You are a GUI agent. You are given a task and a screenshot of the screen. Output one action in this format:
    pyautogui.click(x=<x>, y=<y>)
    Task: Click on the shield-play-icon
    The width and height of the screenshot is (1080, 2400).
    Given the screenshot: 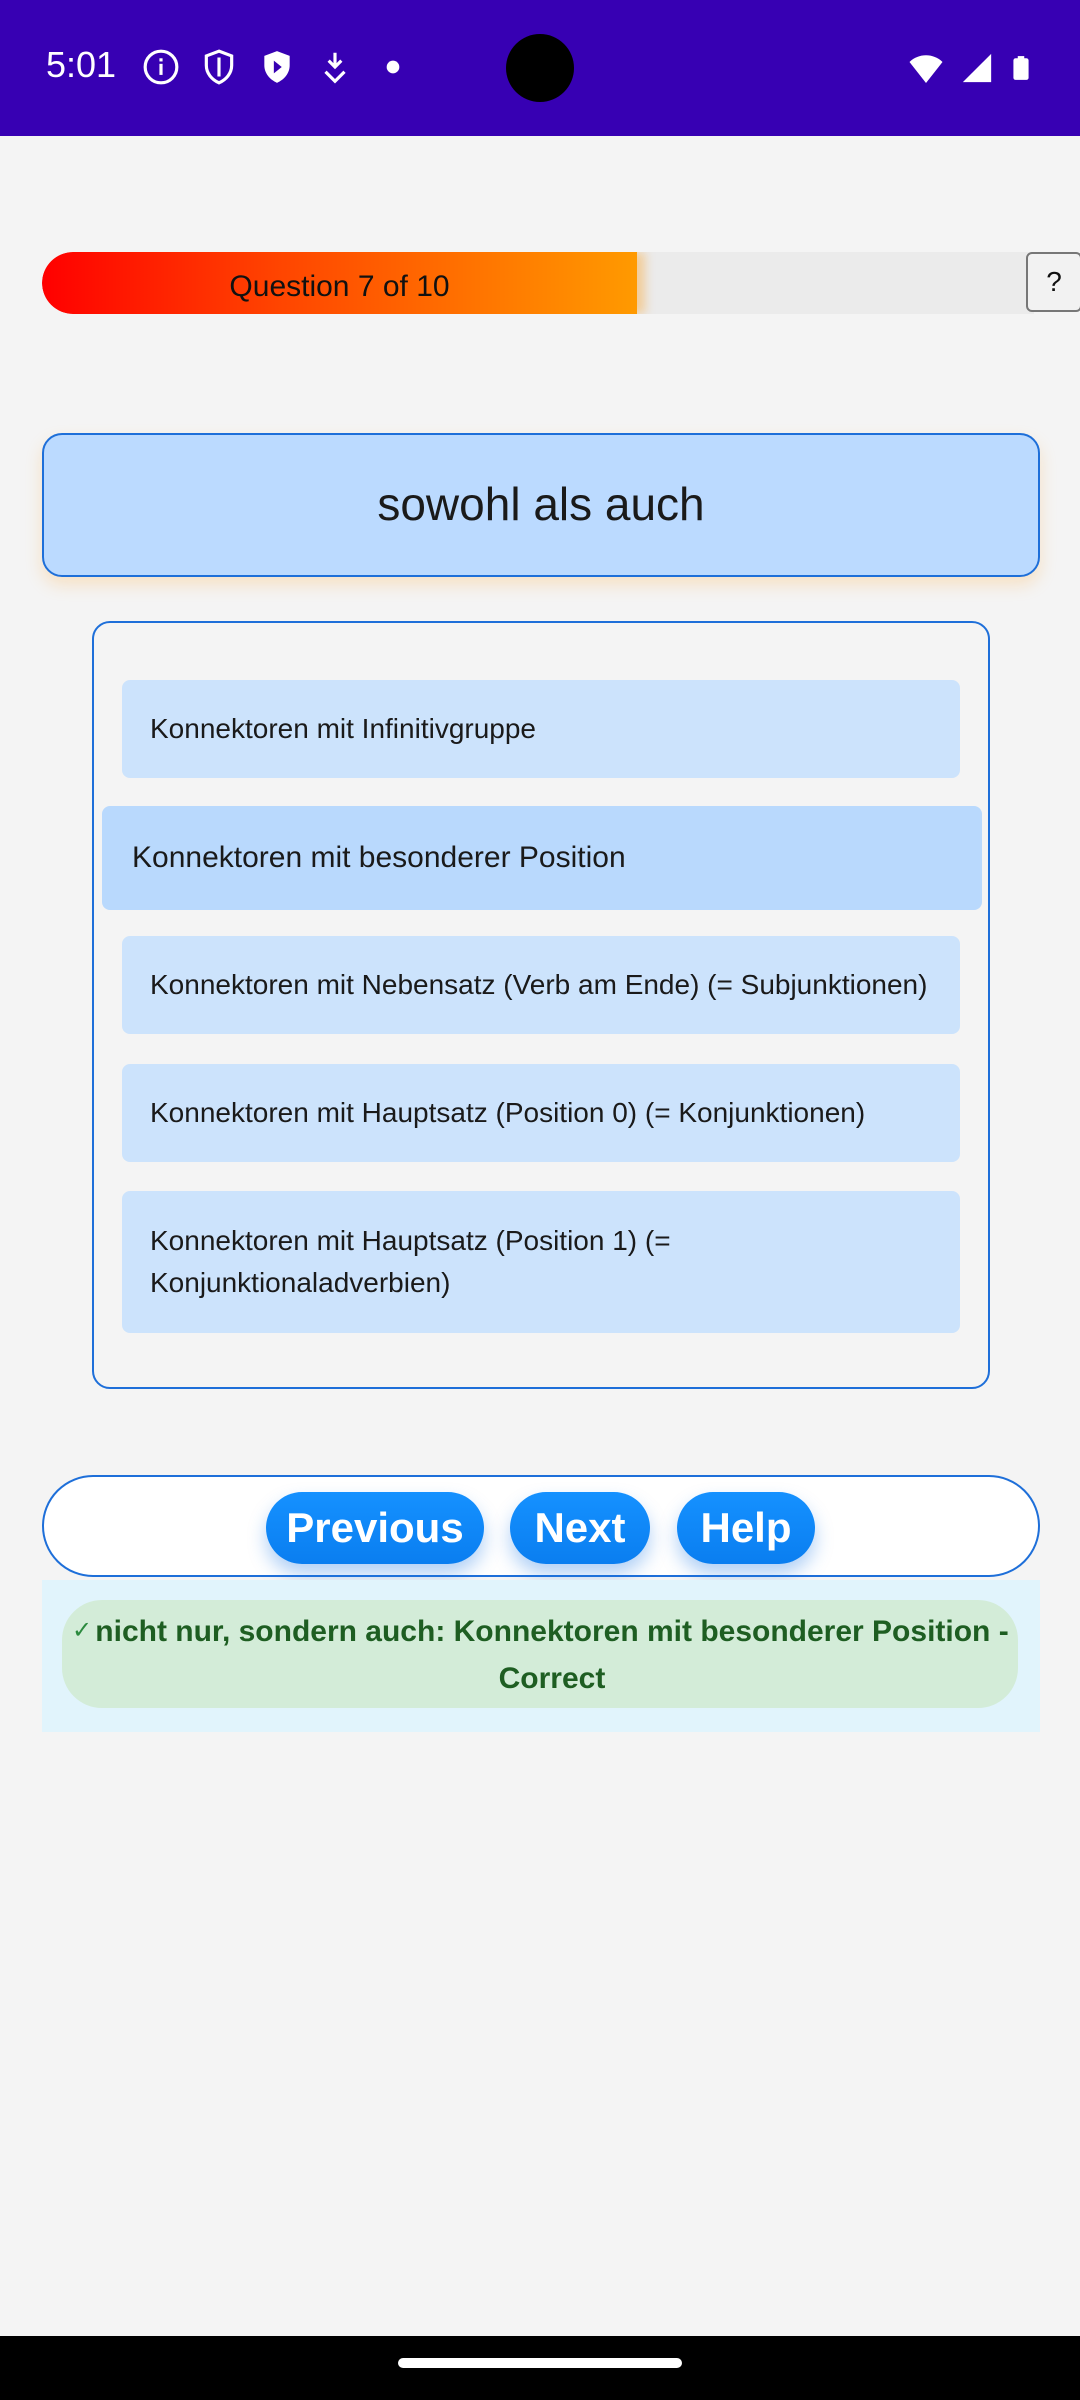 What is the action you would take?
    pyautogui.click(x=277, y=67)
    